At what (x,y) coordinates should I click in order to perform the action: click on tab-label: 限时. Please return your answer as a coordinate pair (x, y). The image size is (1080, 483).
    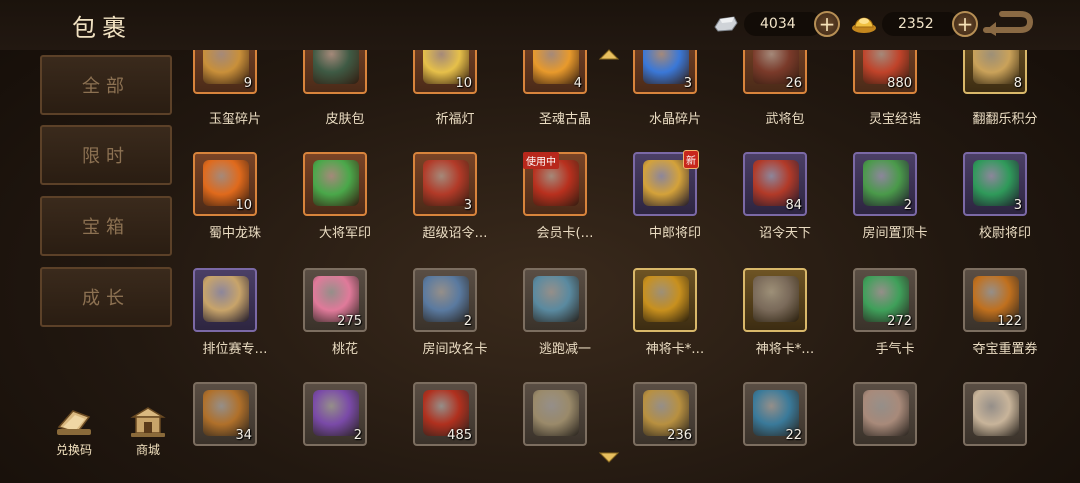
    Looking at the image, I should click on (106, 156).